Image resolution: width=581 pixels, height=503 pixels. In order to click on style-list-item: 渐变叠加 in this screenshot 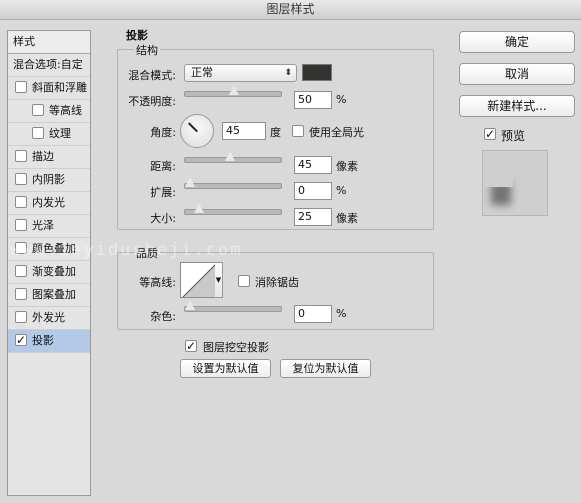, I will do `click(49, 272)`.